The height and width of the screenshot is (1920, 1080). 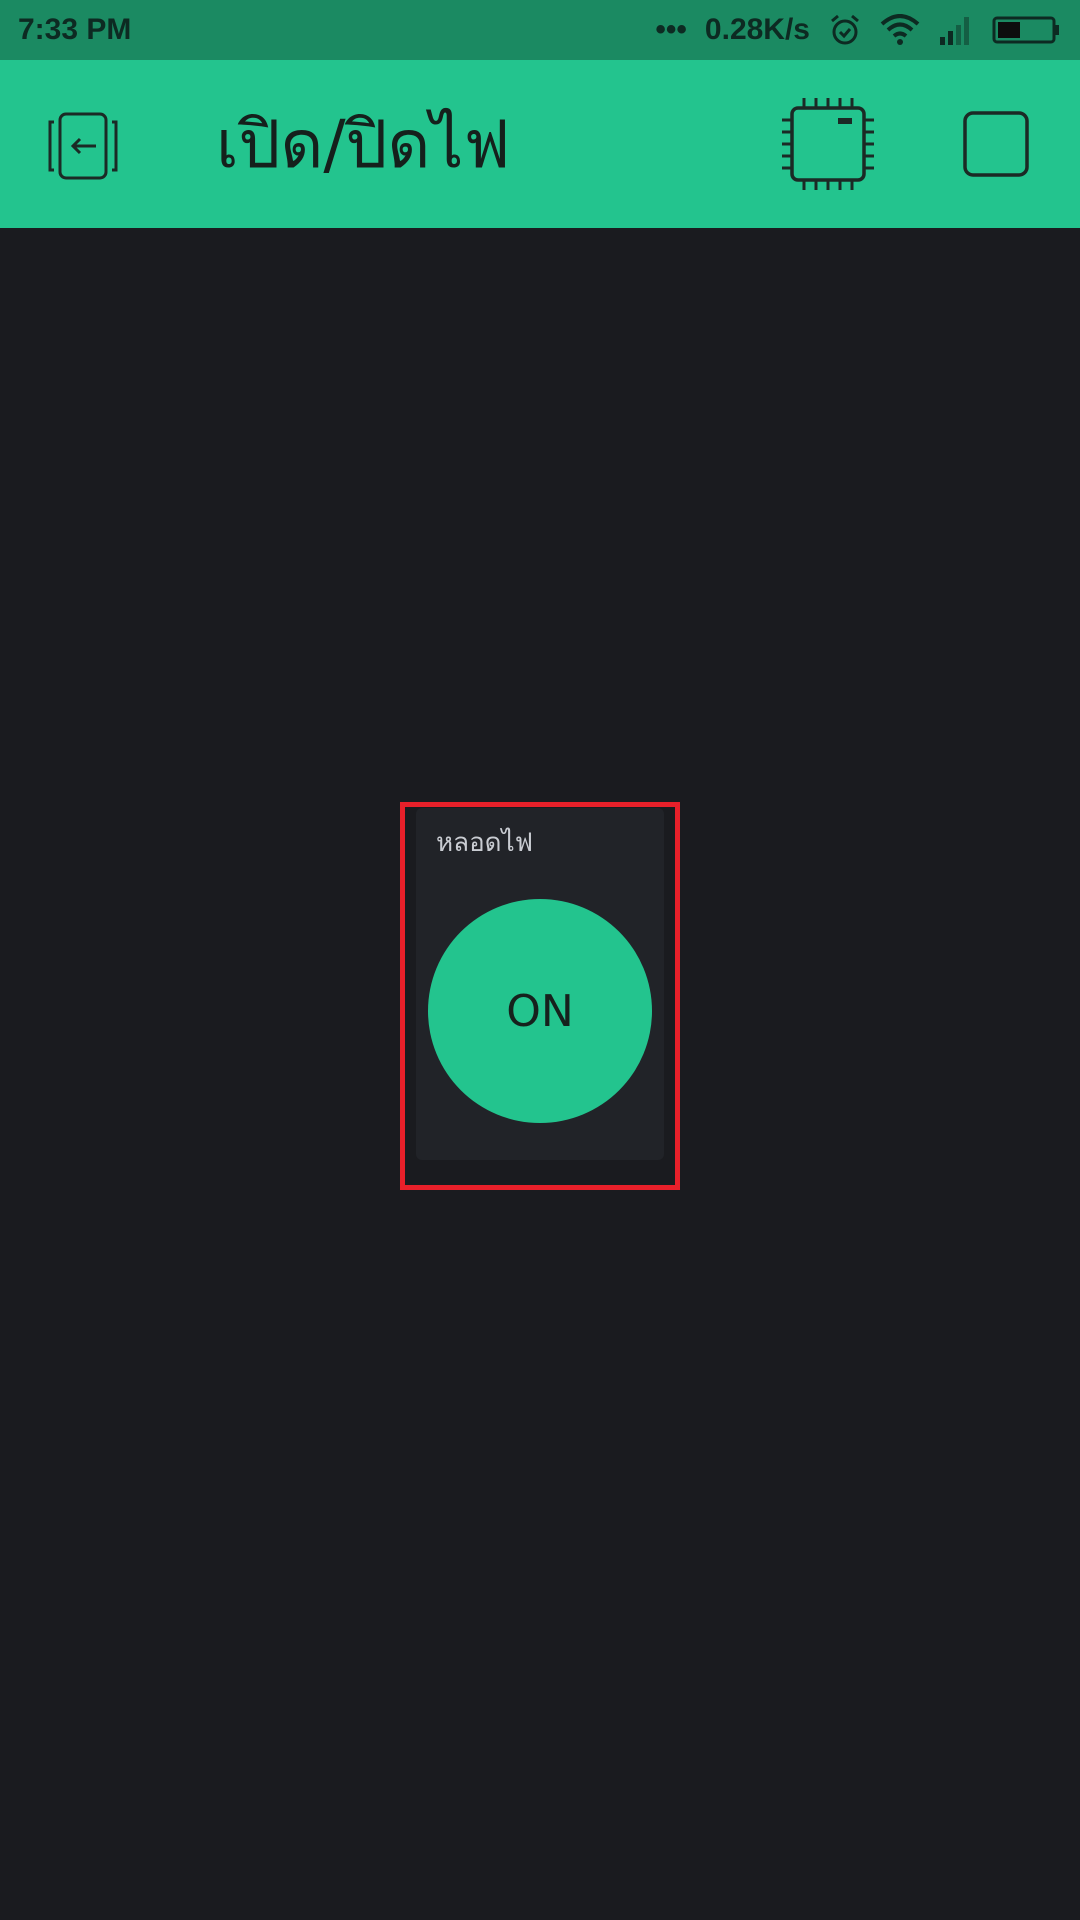 What do you see at coordinates (84, 146) in the screenshot?
I see `exit-icon` at bounding box center [84, 146].